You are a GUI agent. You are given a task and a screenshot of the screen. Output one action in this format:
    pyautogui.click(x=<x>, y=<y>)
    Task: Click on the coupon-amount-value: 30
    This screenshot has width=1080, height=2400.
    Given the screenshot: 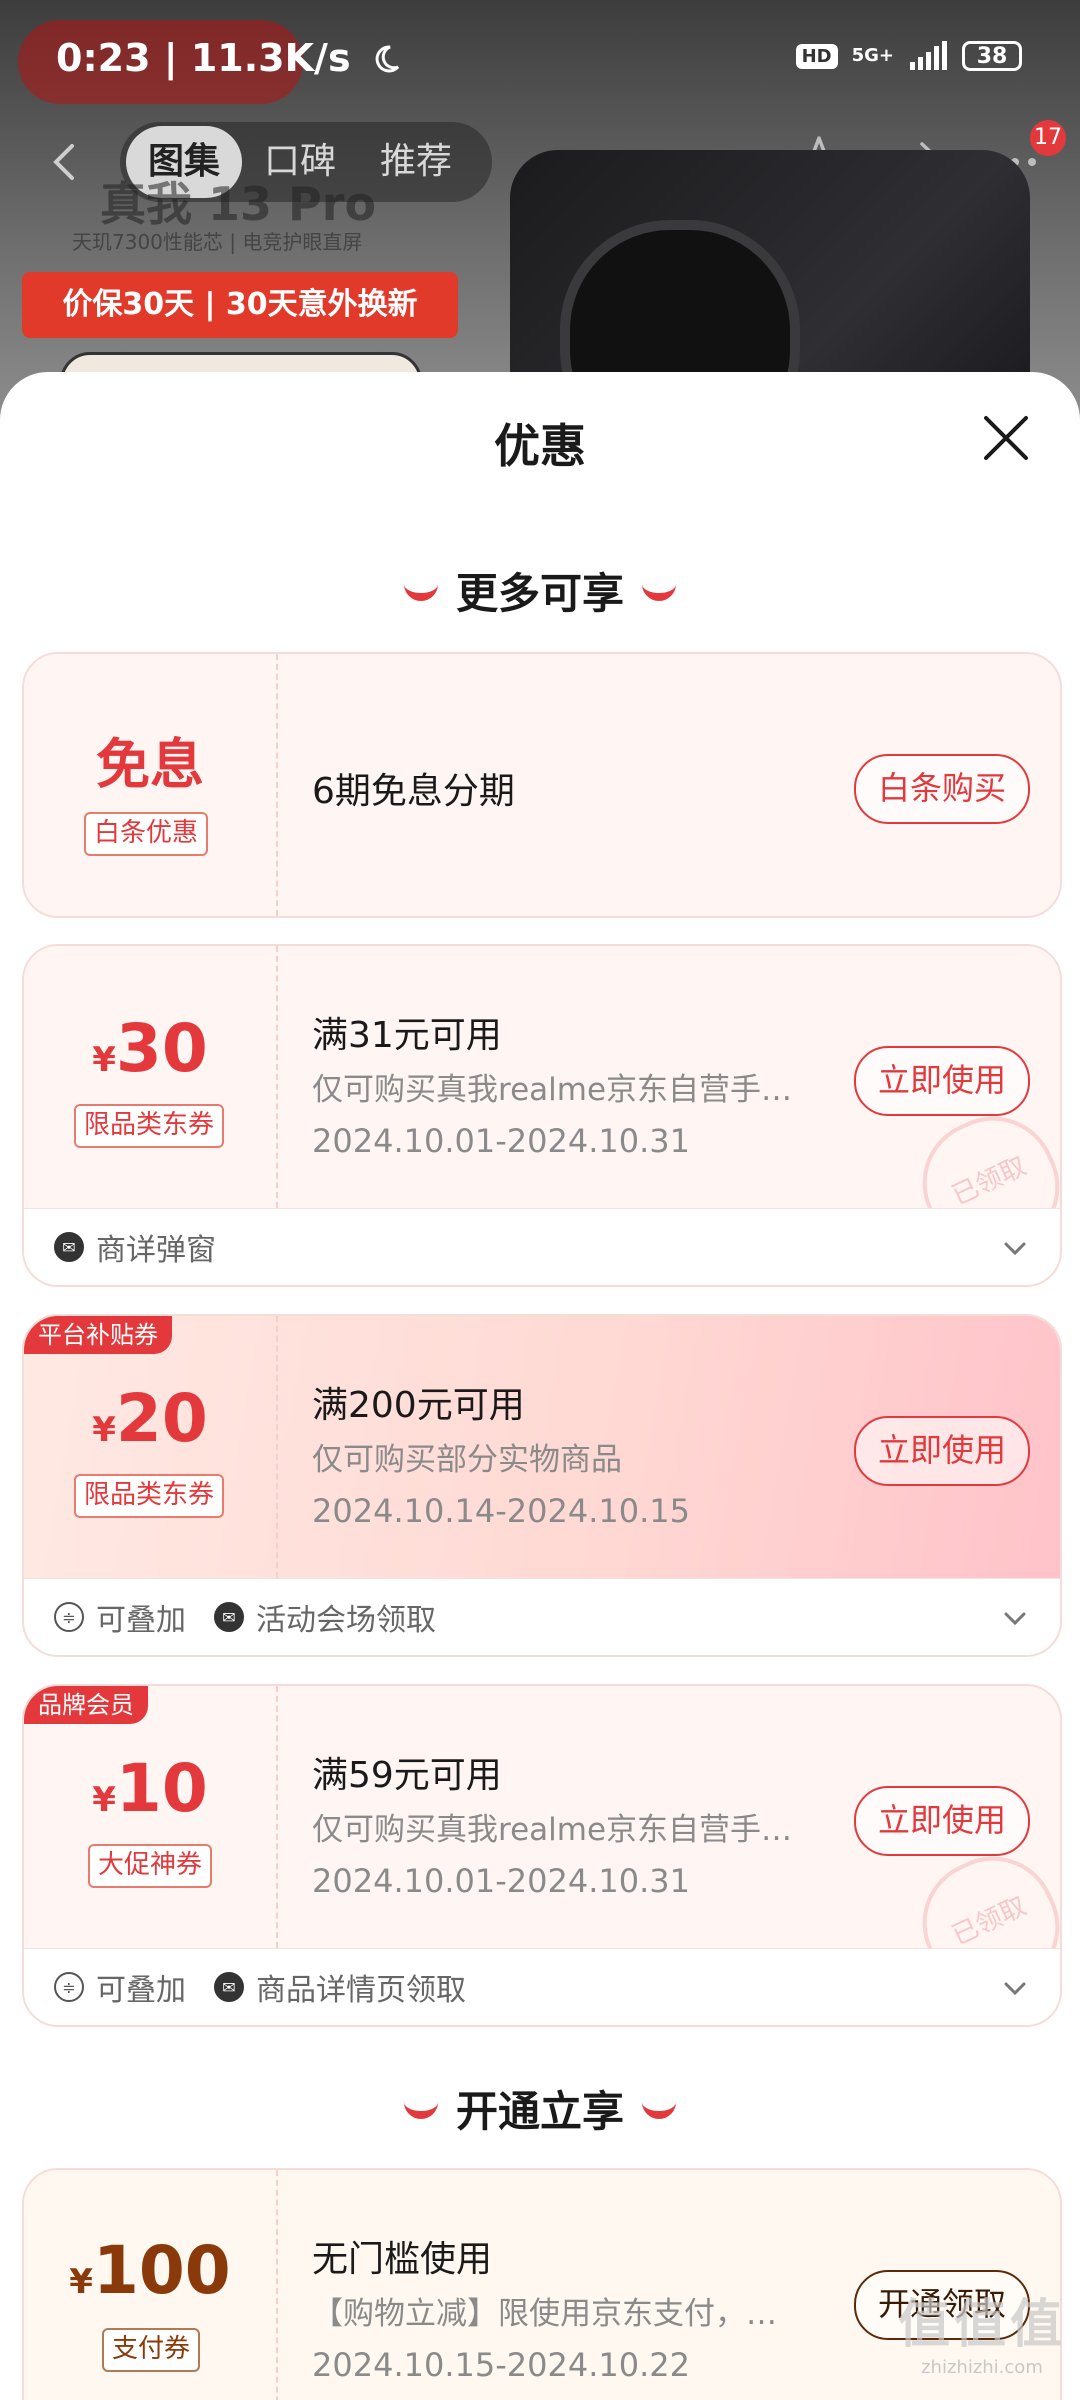 What is the action you would take?
    pyautogui.click(x=161, y=1048)
    